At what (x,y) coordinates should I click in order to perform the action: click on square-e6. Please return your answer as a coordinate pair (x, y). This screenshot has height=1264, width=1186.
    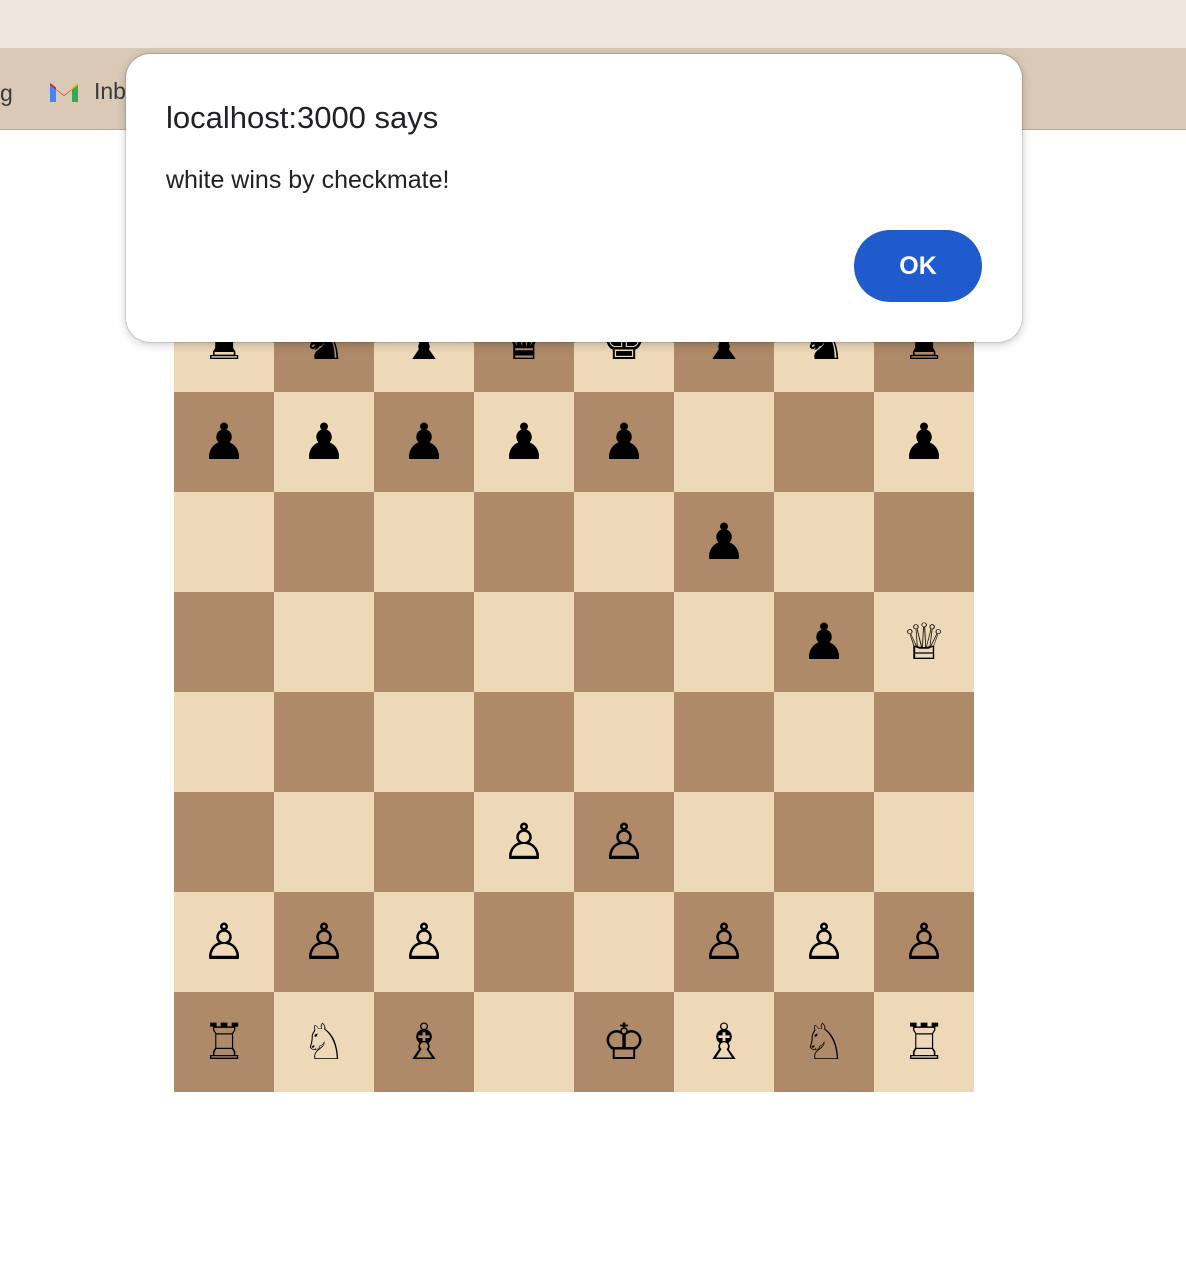
    Looking at the image, I should click on (624, 542).